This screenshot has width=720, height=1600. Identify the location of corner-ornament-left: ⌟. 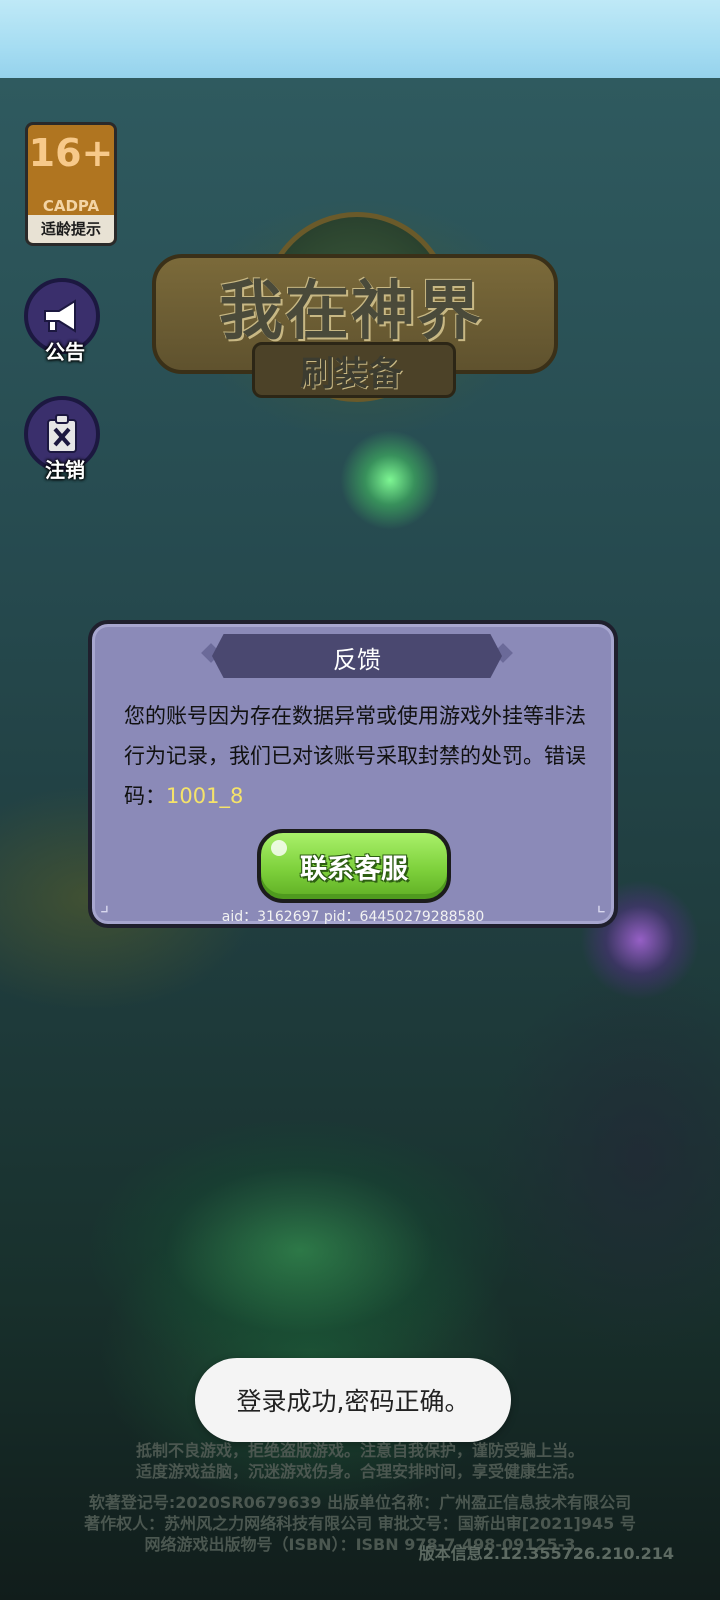
(105, 904).